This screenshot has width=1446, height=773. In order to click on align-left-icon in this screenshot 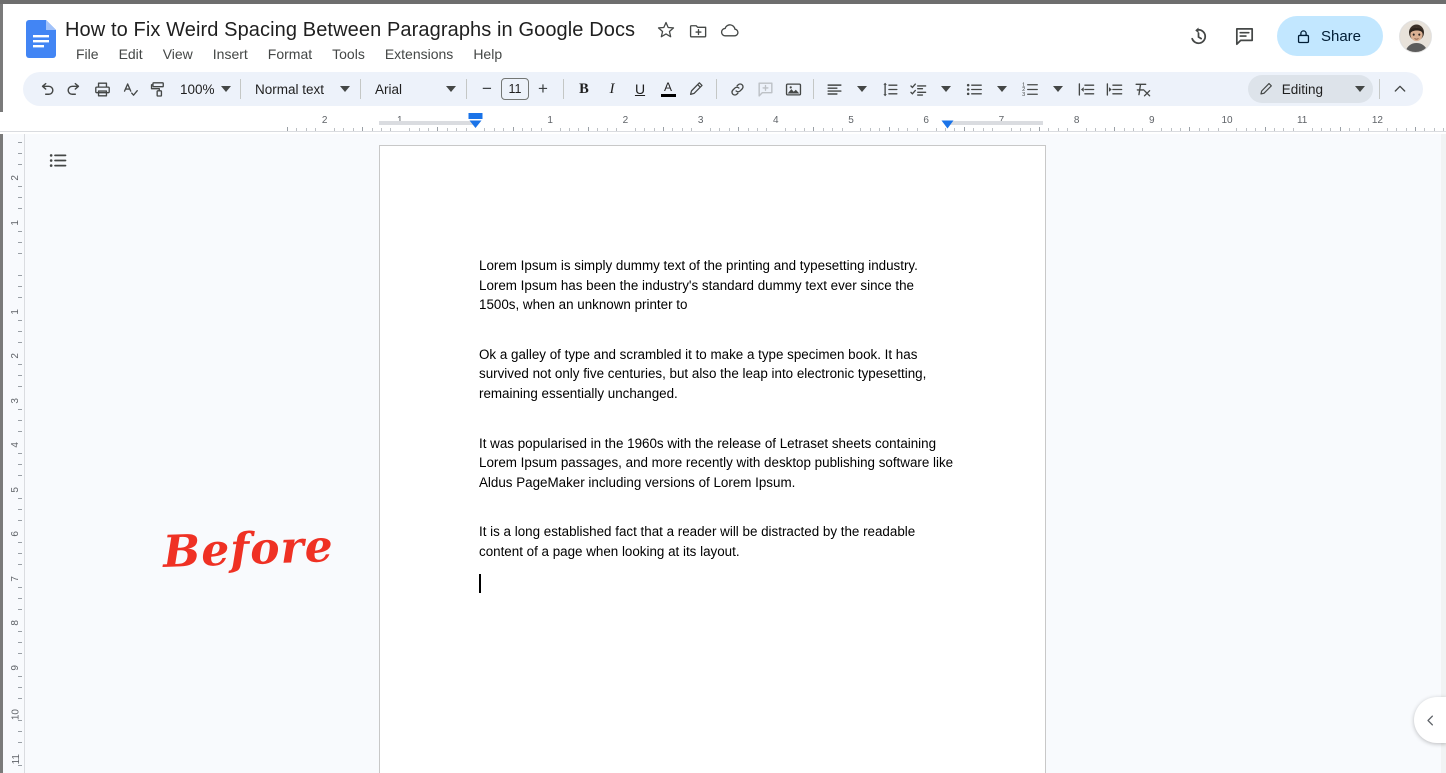, I will do `click(834, 89)`.